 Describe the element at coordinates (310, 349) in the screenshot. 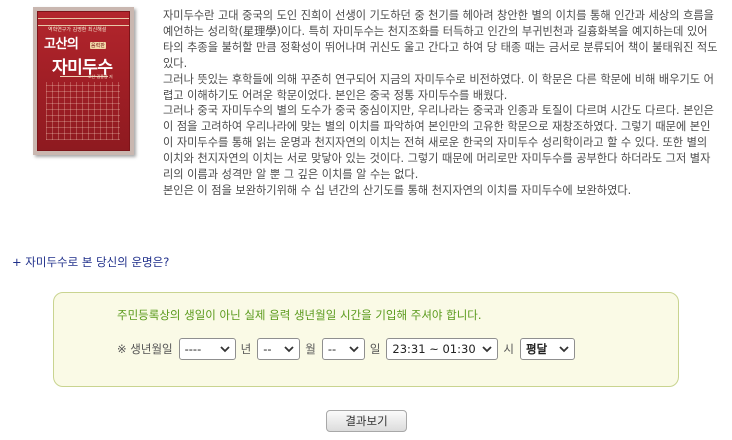

I see `month-unit: 월` at that location.